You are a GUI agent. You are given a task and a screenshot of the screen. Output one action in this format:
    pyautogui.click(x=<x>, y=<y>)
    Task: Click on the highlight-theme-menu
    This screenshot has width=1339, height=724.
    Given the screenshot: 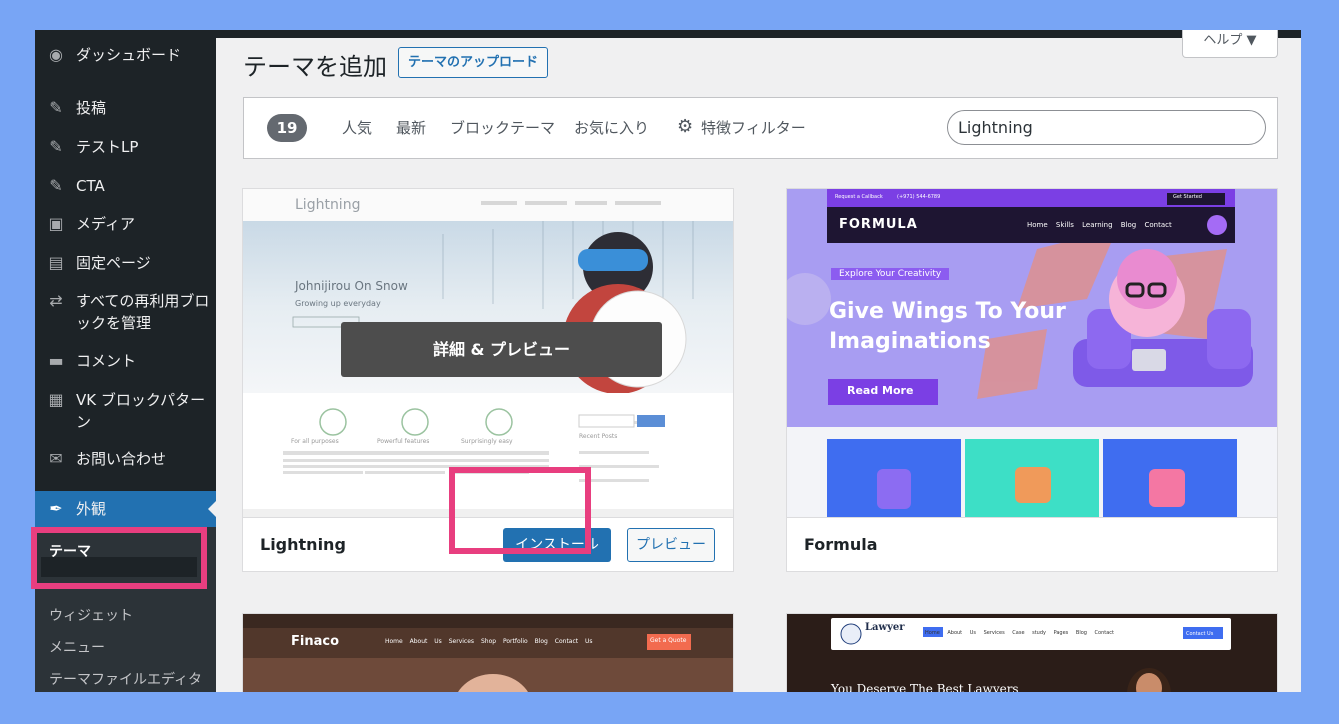 What is the action you would take?
    pyautogui.click(x=119, y=558)
    